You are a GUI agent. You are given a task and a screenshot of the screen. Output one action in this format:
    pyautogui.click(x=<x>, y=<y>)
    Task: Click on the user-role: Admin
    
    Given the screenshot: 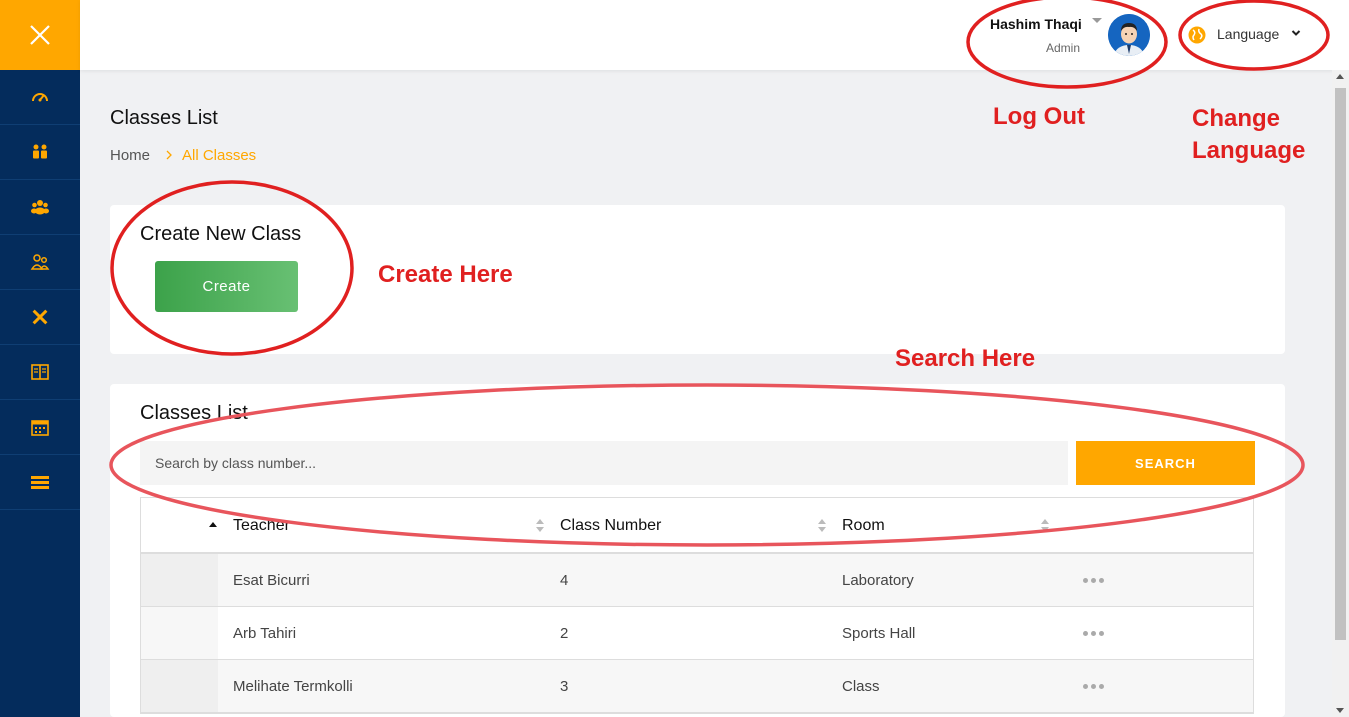 What is the action you would take?
    pyautogui.click(x=1063, y=48)
    